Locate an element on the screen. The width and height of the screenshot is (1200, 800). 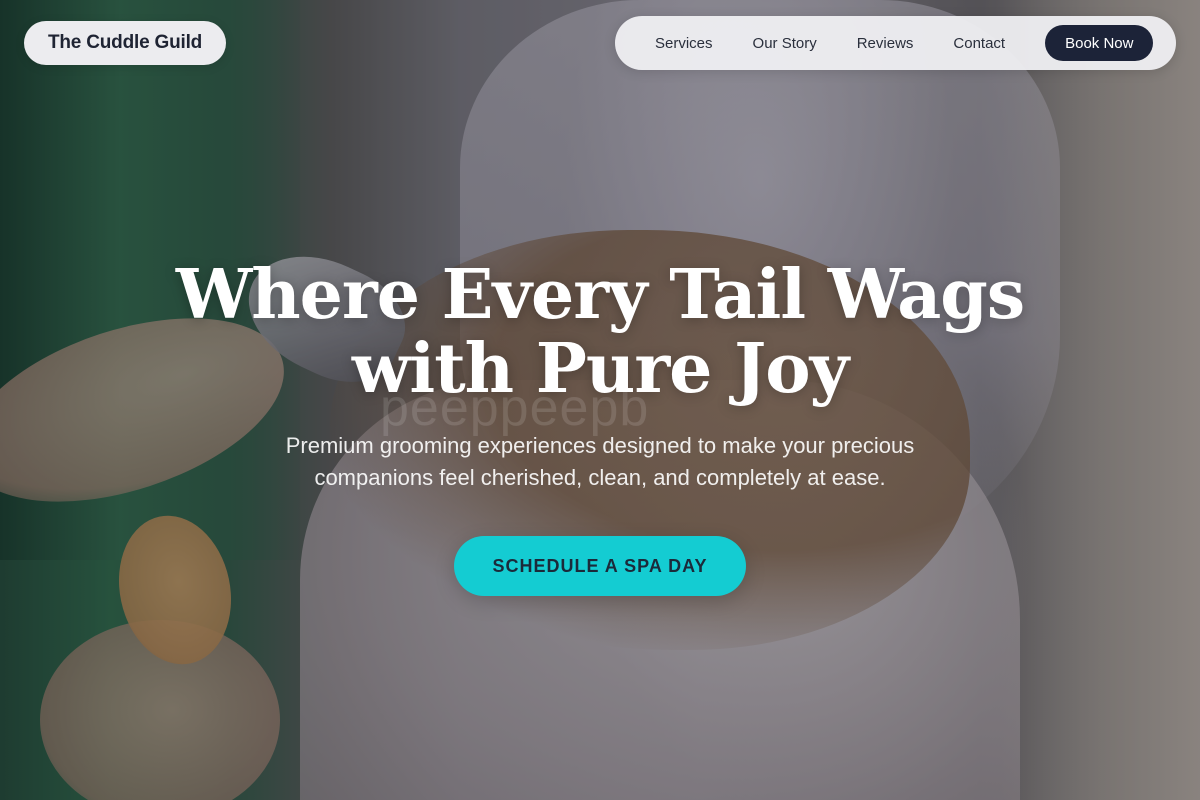
brand-logo: The Cuddle Guild is located at coordinates (125, 43).